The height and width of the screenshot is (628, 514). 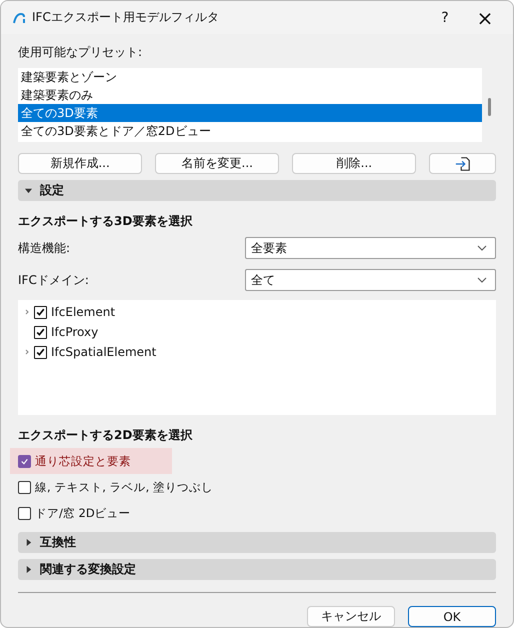 I want to click on import-icon, so click(x=463, y=164).